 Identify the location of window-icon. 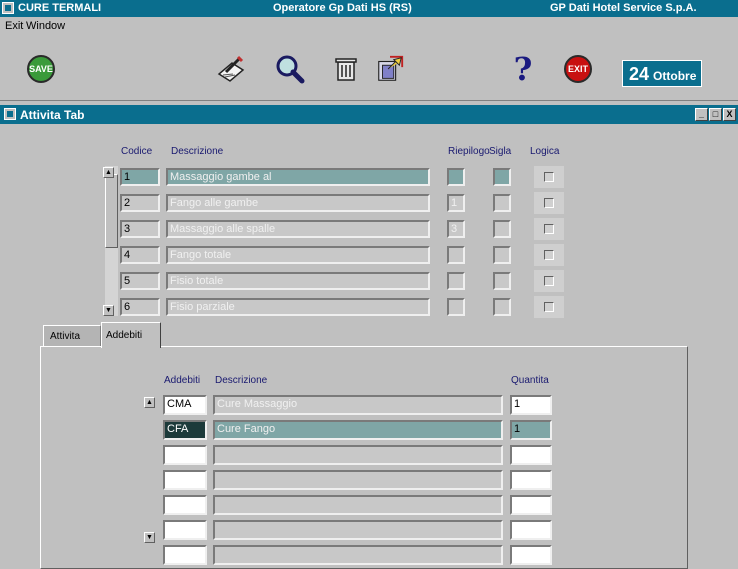
(10, 114).